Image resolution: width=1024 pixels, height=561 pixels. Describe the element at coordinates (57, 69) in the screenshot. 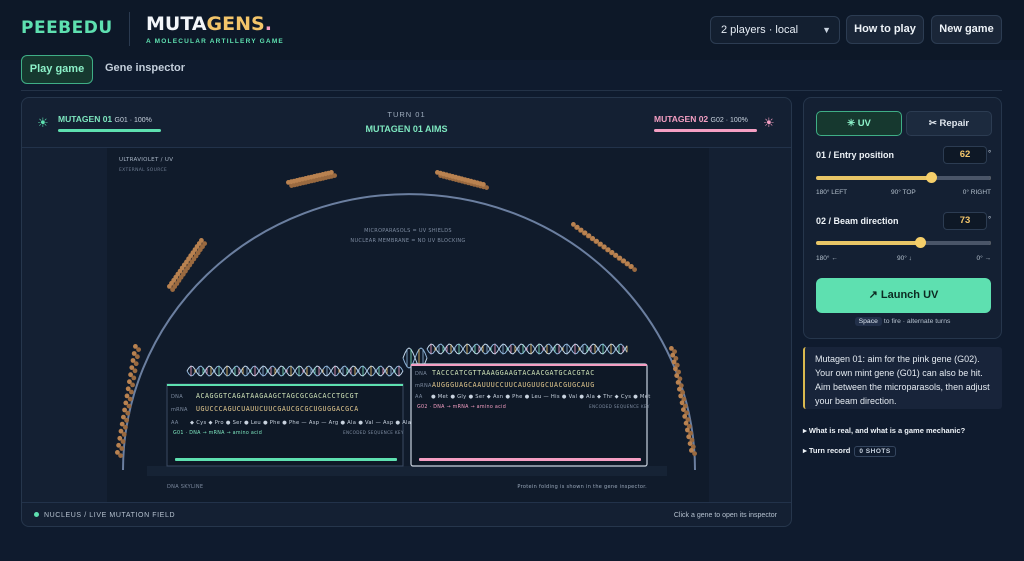

I see `tab-play-game: Play game` at that location.